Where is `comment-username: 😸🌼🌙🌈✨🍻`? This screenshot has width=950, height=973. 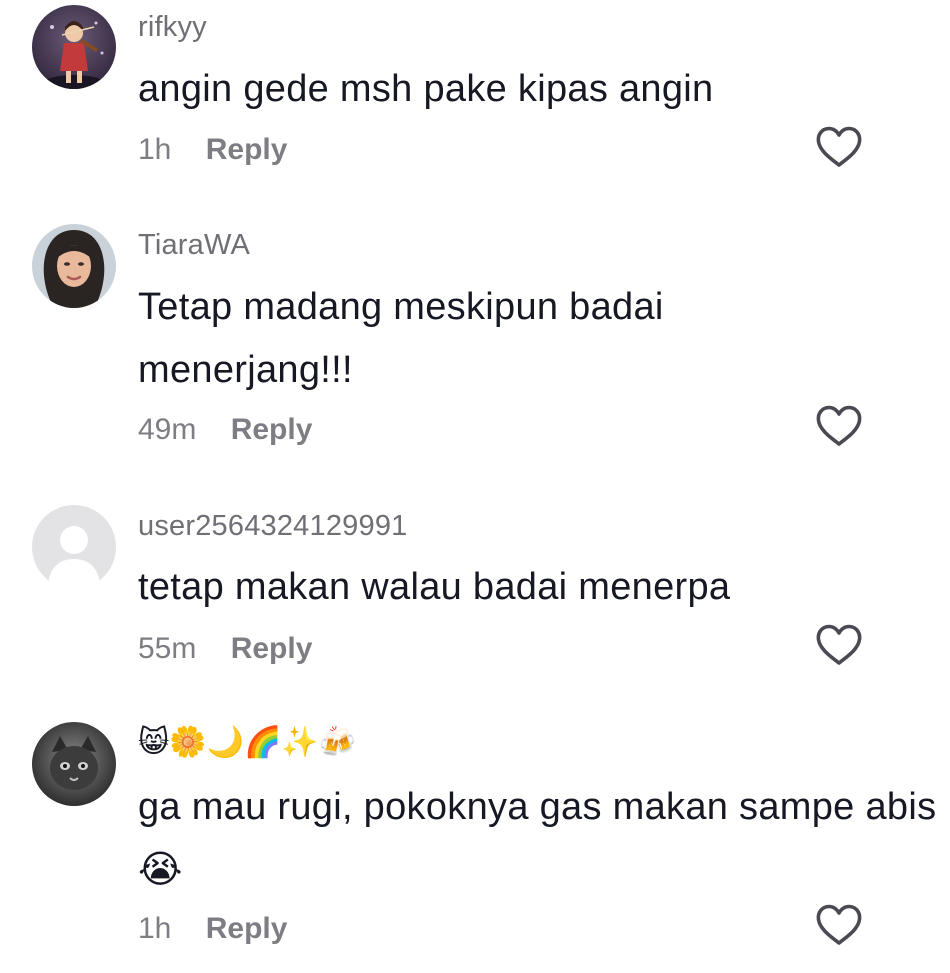 comment-username: 😸🌼🌙🌈✨🍻 is located at coordinates (247, 743).